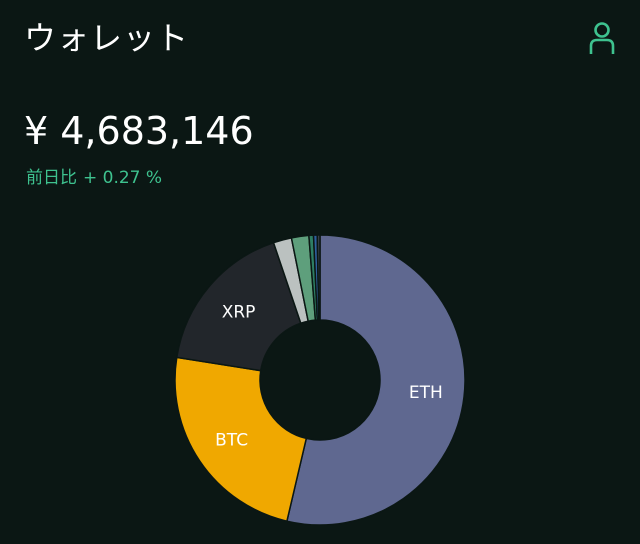 The height and width of the screenshot is (544, 640). I want to click on daily-change-value: + 0.27 %, so click(123, 178).